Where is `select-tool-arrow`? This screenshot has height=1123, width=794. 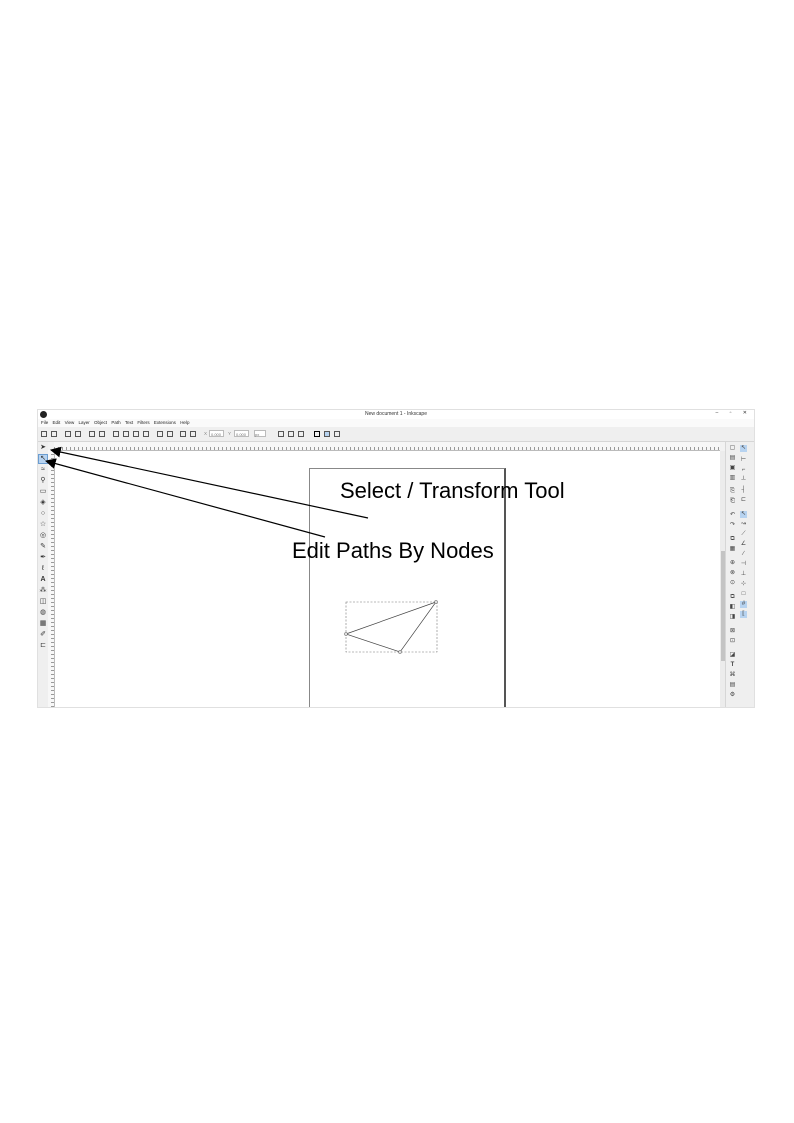 select-tool-arrow is located at coordinates (209, 482).